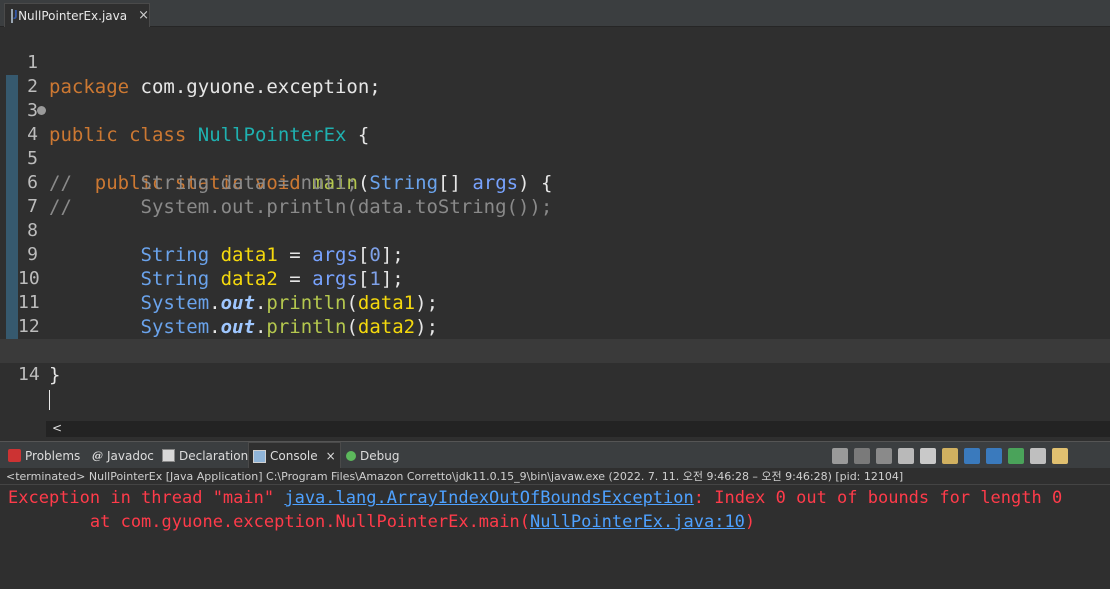 The height and width of the screenshot is (589, 1110). I want to click on tab-declaration-label: Declaration, so click(214, 455).